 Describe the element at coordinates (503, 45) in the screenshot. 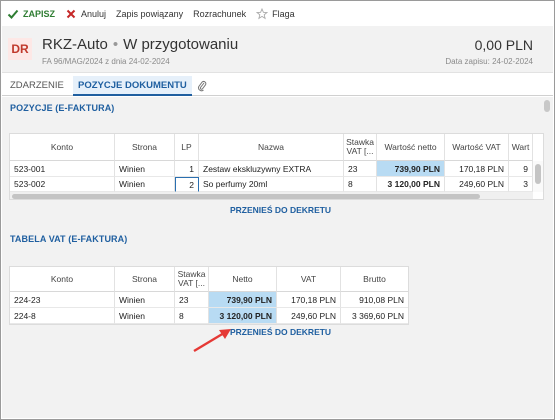

I see `document-amount: 0,00 PLN` at that location.